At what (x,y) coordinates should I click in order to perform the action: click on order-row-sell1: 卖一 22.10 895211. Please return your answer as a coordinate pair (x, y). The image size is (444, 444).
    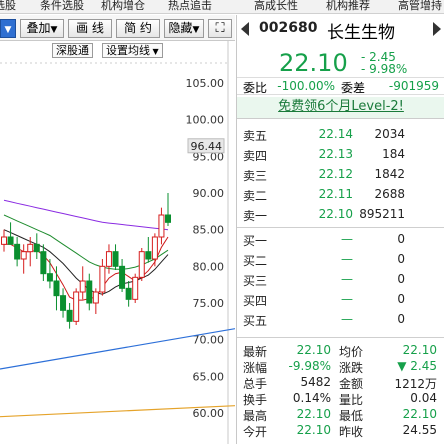
    Looking at the image, I should click on (340, 215).